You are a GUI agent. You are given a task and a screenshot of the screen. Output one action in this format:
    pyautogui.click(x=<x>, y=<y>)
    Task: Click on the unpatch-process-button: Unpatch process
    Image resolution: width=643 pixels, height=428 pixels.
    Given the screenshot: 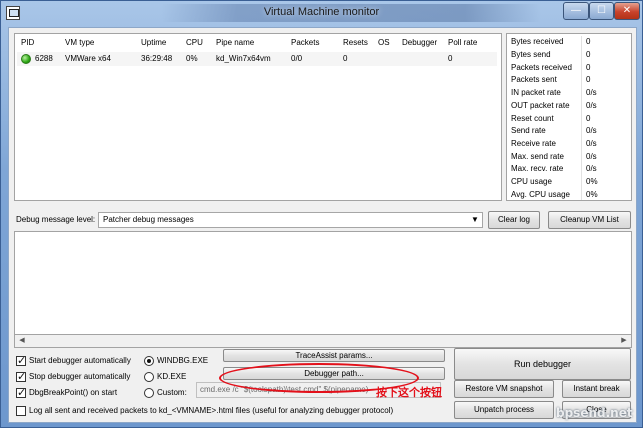 What is the action you would take?
    pyautogui.click(x=504, y=410)
    